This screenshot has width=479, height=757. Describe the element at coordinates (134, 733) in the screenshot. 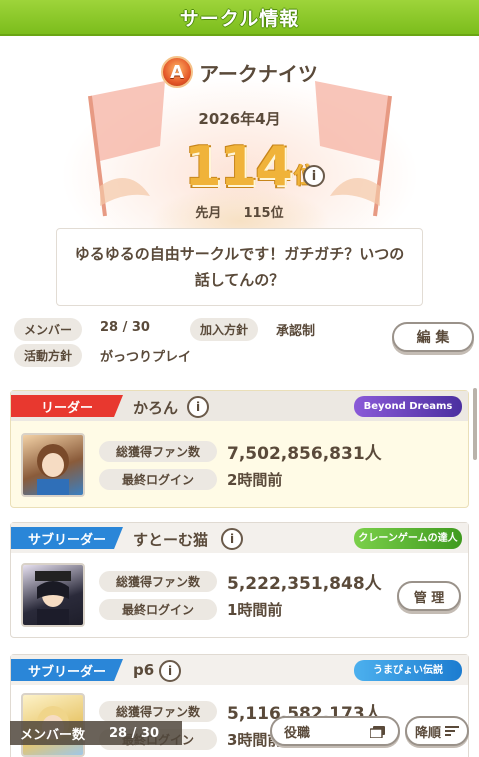

I see `member-count-value: 28 / 30` at that location.